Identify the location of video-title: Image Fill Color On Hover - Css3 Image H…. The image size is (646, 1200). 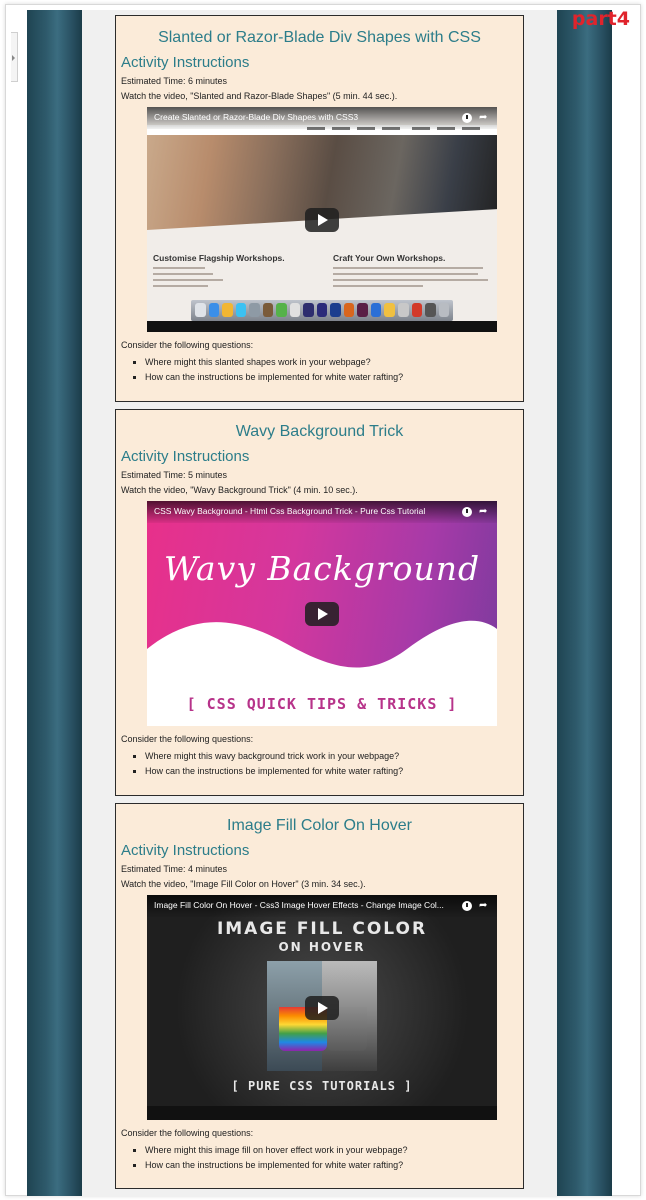
(322, 906).